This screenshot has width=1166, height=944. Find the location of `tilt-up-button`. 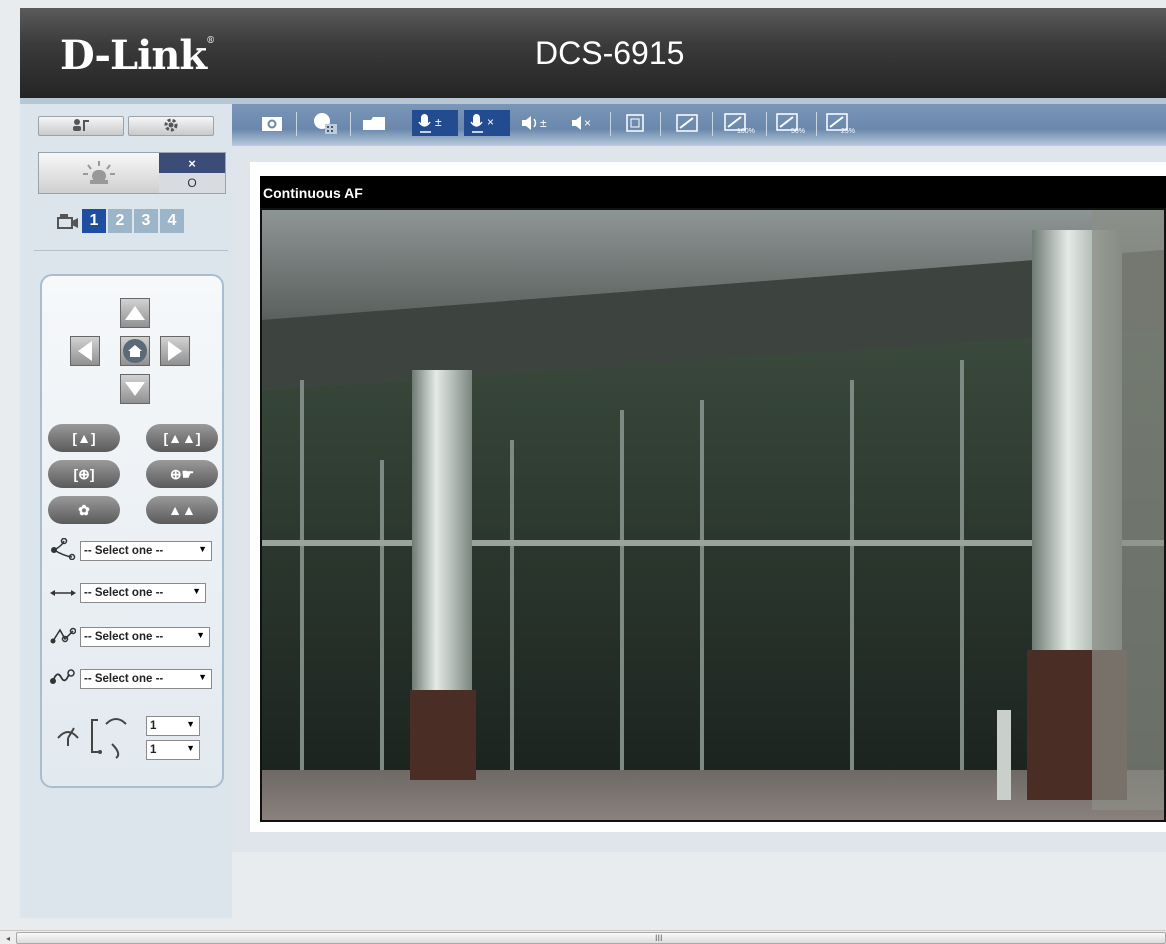

tilt-up-button is located at coordinates (135, 313).